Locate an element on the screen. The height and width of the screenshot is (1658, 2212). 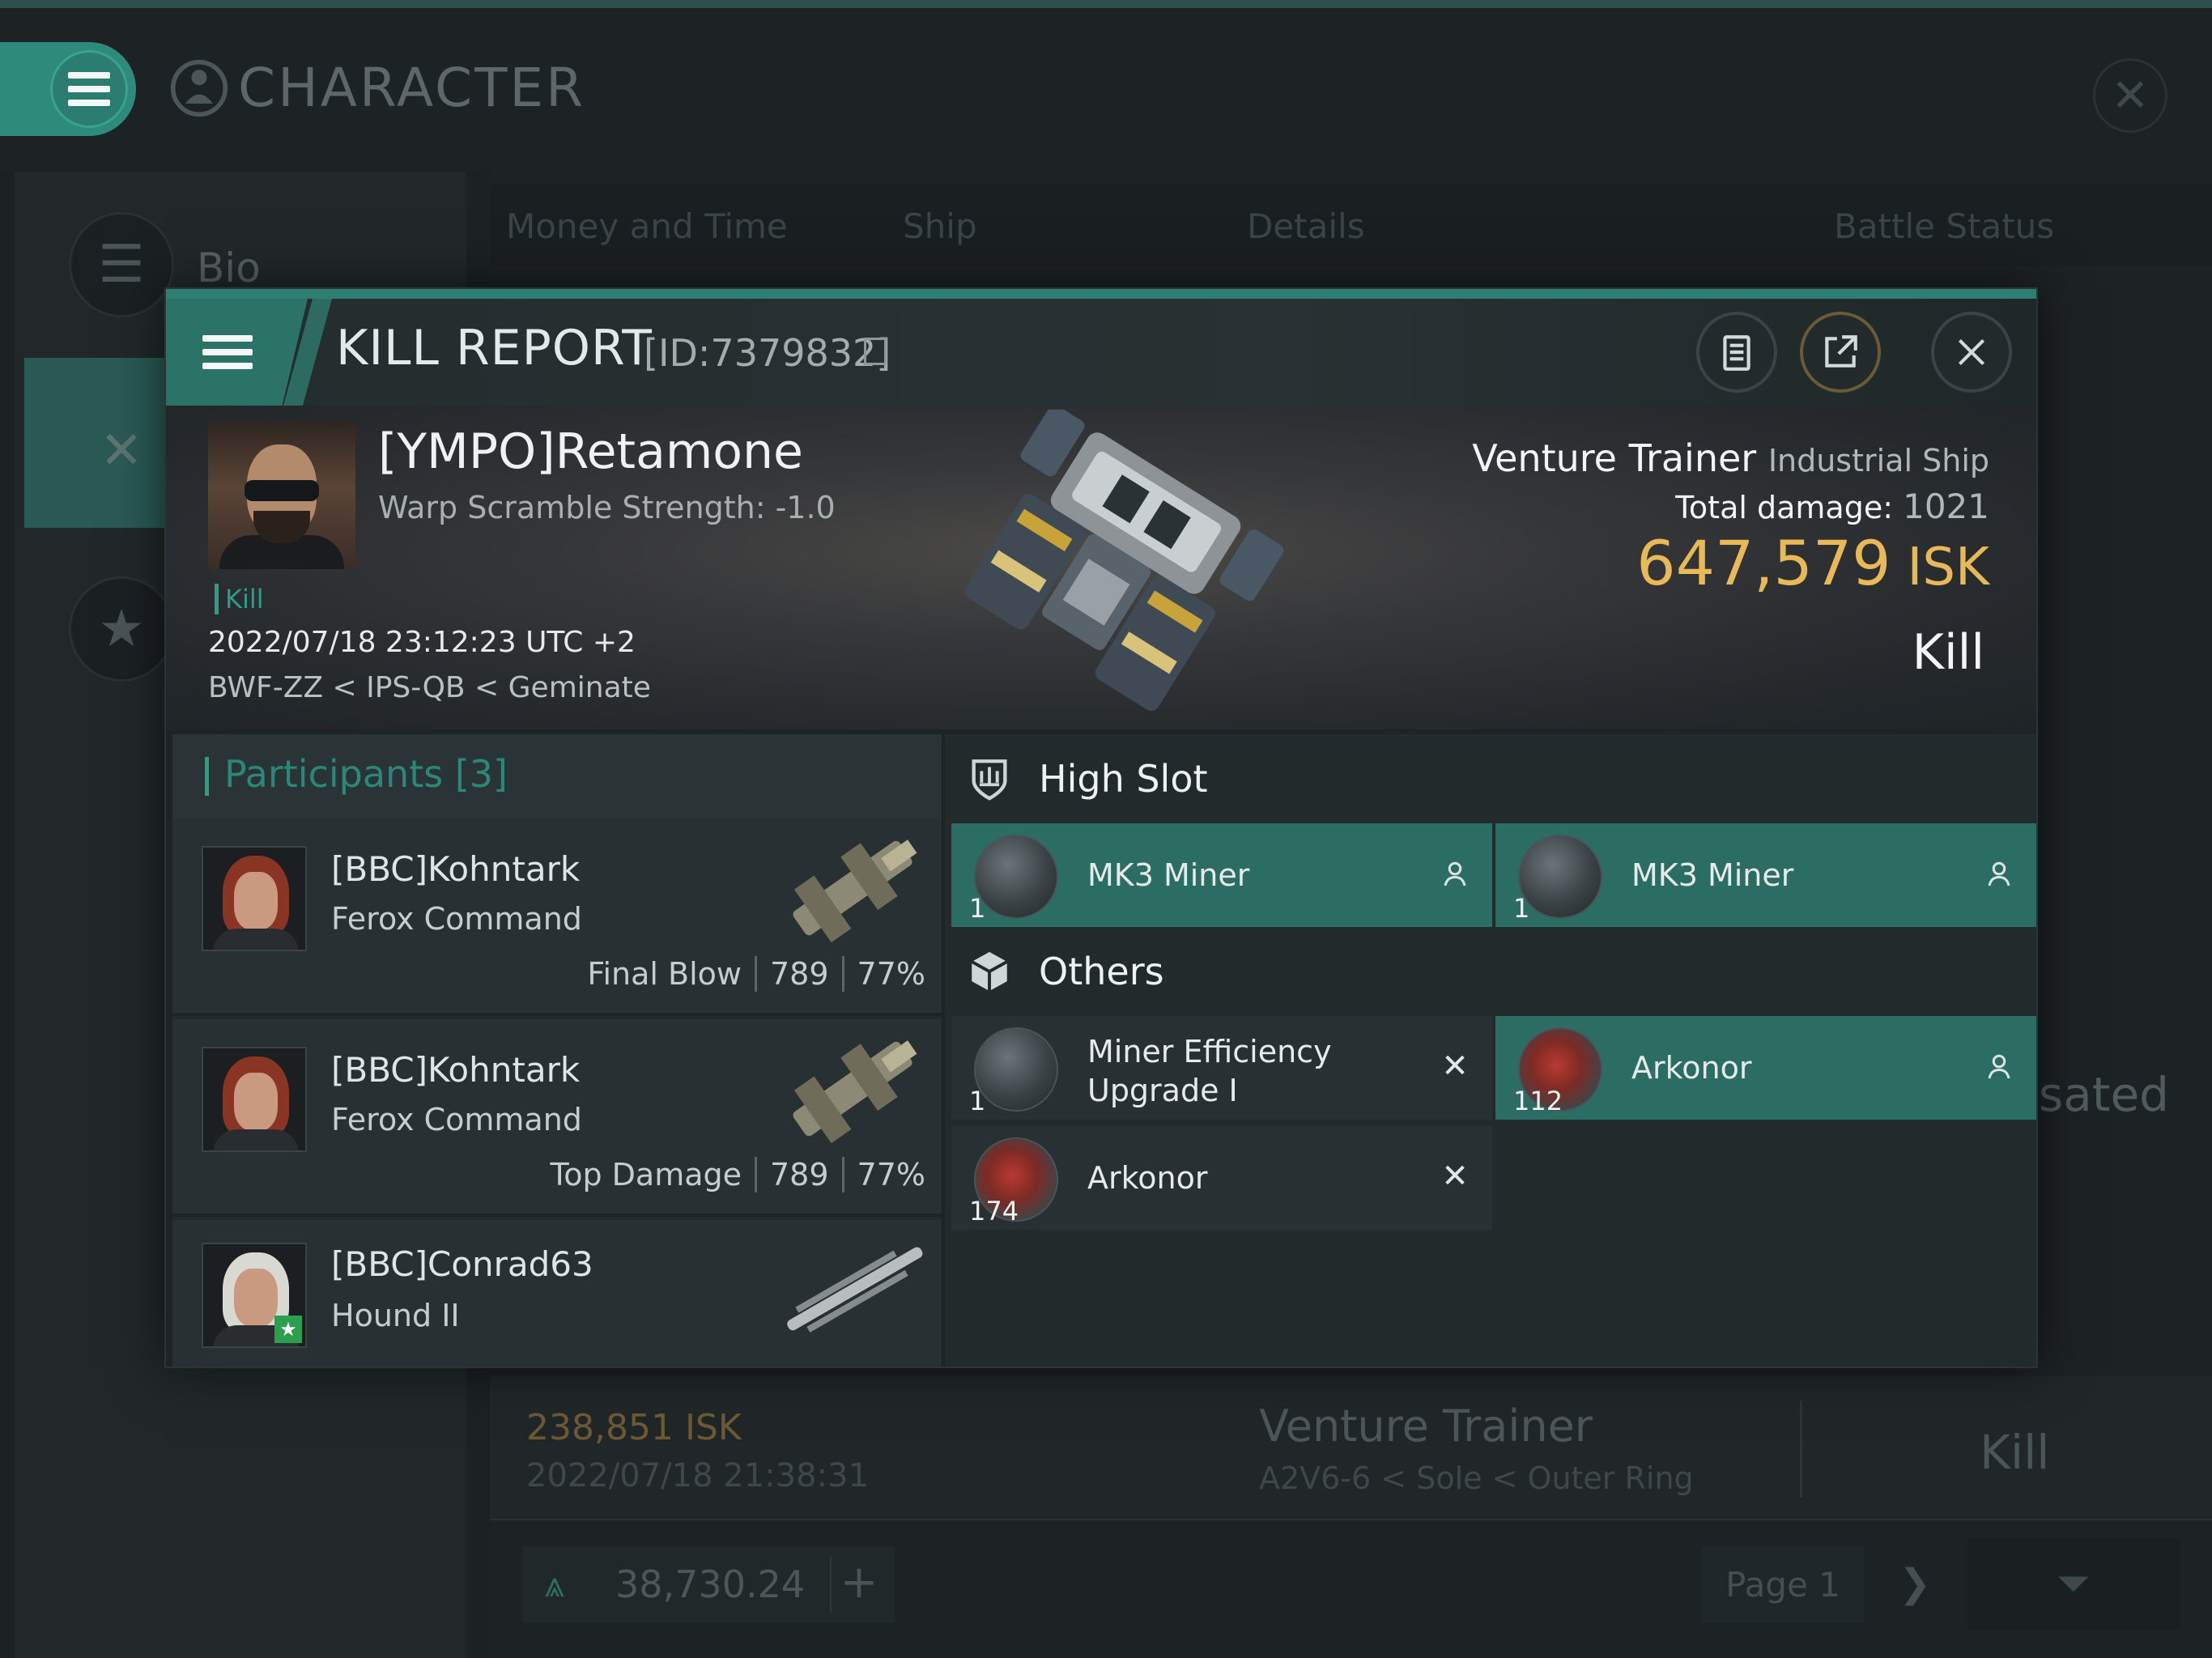
high-slot-label: High Slot is located at coordinates (1123, 779).